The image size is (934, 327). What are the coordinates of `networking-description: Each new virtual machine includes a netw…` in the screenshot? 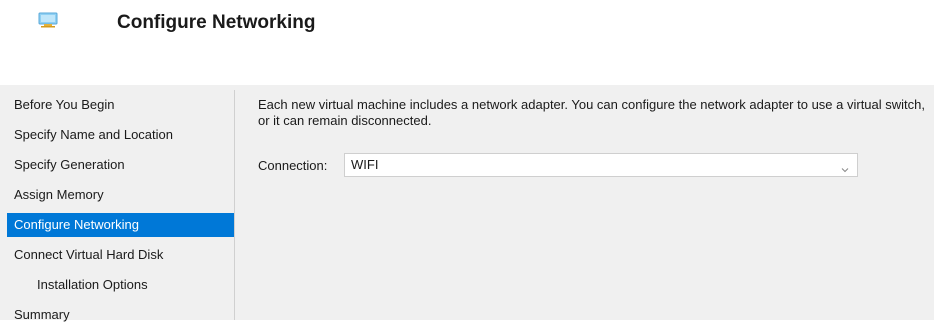 It's located at (591, 112).